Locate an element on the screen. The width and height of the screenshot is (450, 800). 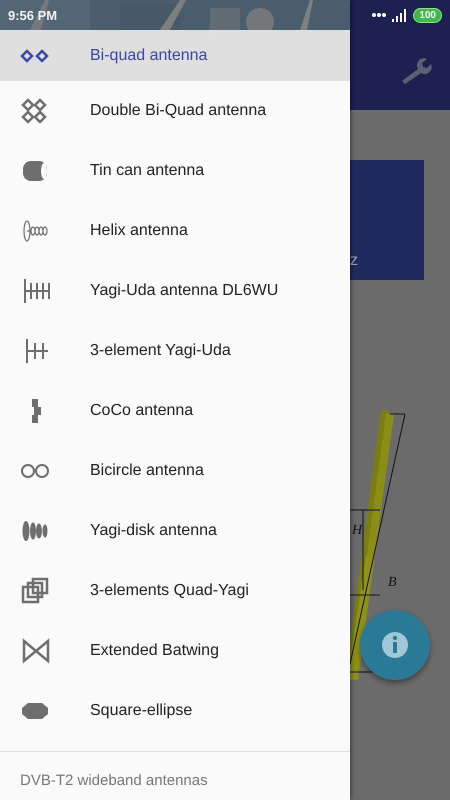
drawer-item: Helix antenna is located at coordinates (175, 231).